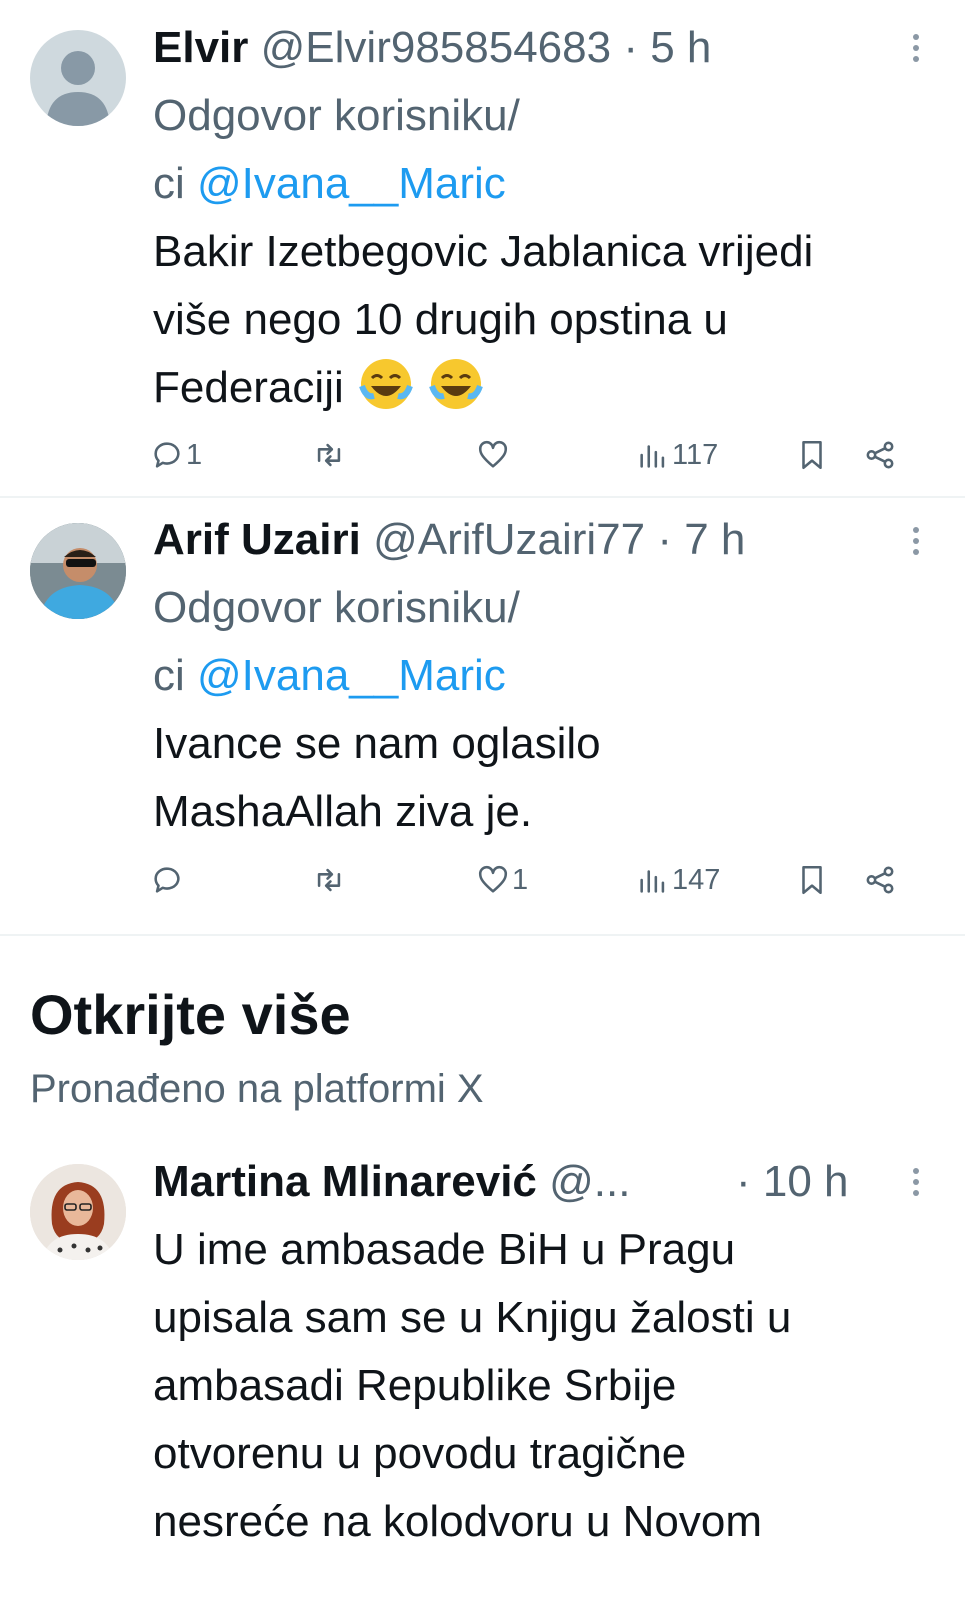 This screenshot has width=965, height=1599. Describe the element at coordinates (535, 880) in the screenshot. I see `tweet-actions: 1 147` at that location.